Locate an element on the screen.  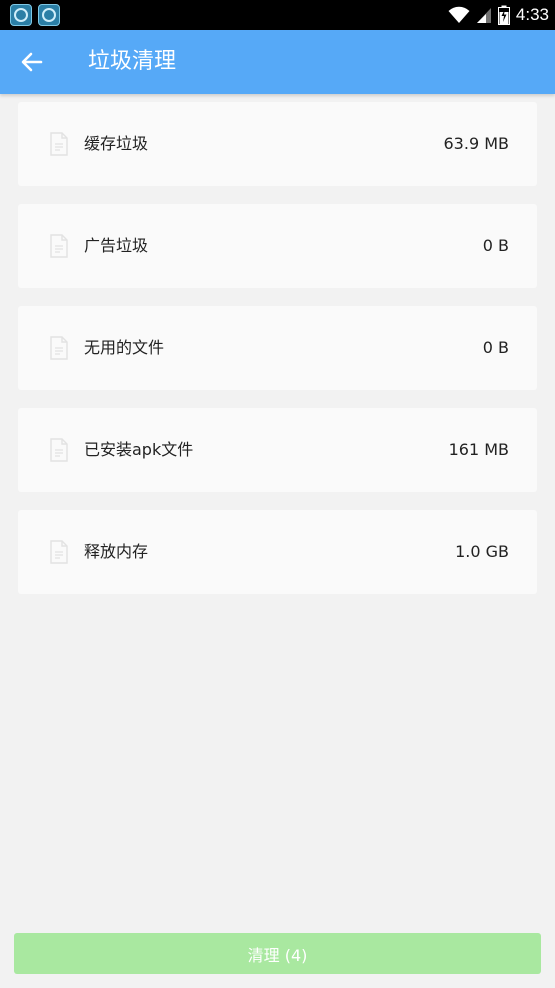
junk-item-memory: 释放内存 1.0 GB is located at coordinates (277, 552).